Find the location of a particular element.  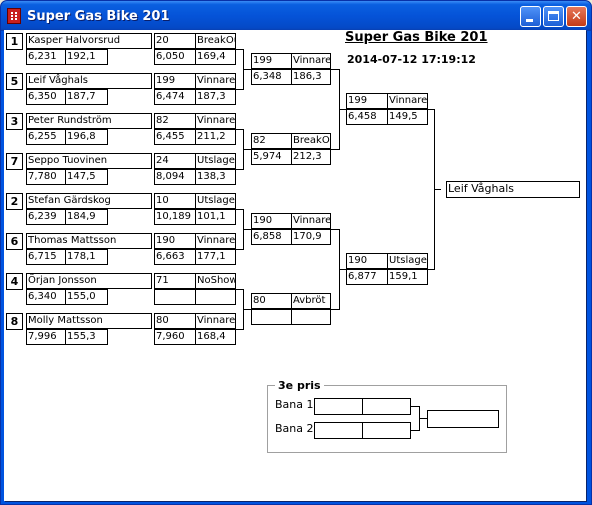

racer-reaction: 6,340 is located at coordinates (46, 297).